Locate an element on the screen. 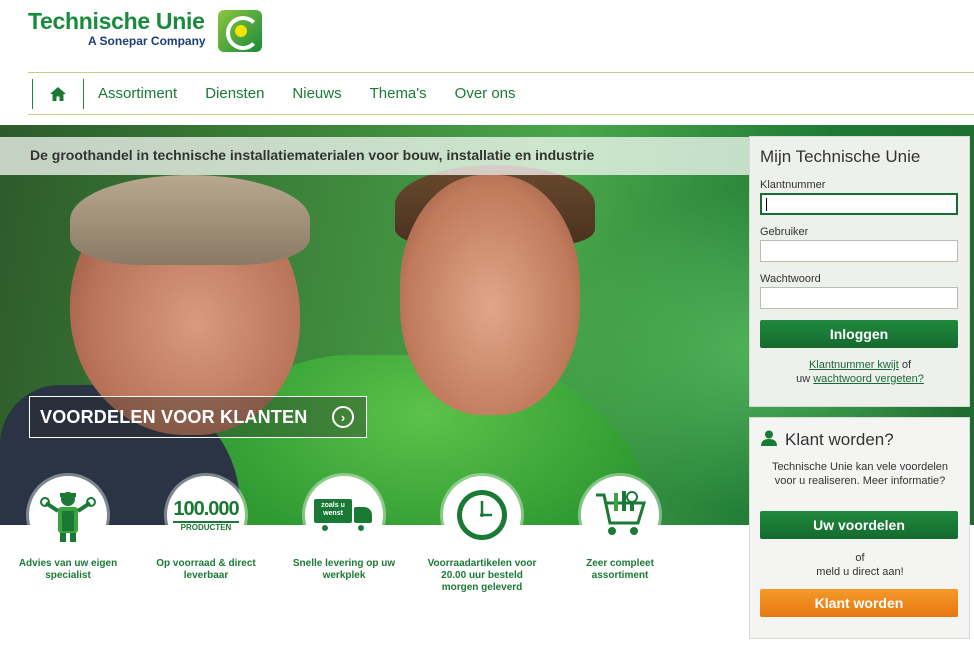  gebruiker-input is located at coordinates (859, 251).